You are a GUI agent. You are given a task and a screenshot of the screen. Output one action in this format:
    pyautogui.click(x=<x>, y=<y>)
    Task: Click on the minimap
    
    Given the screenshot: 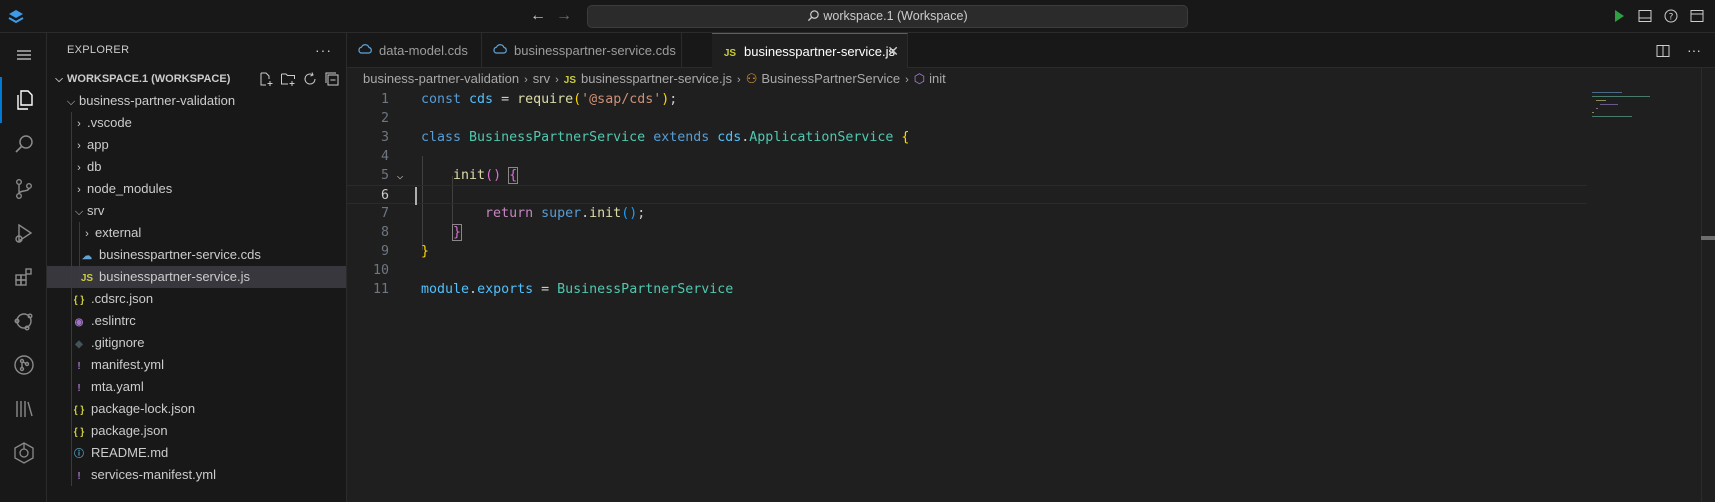 What is the action you would take?
    pyautogui.click(x=1644, y=296)
    